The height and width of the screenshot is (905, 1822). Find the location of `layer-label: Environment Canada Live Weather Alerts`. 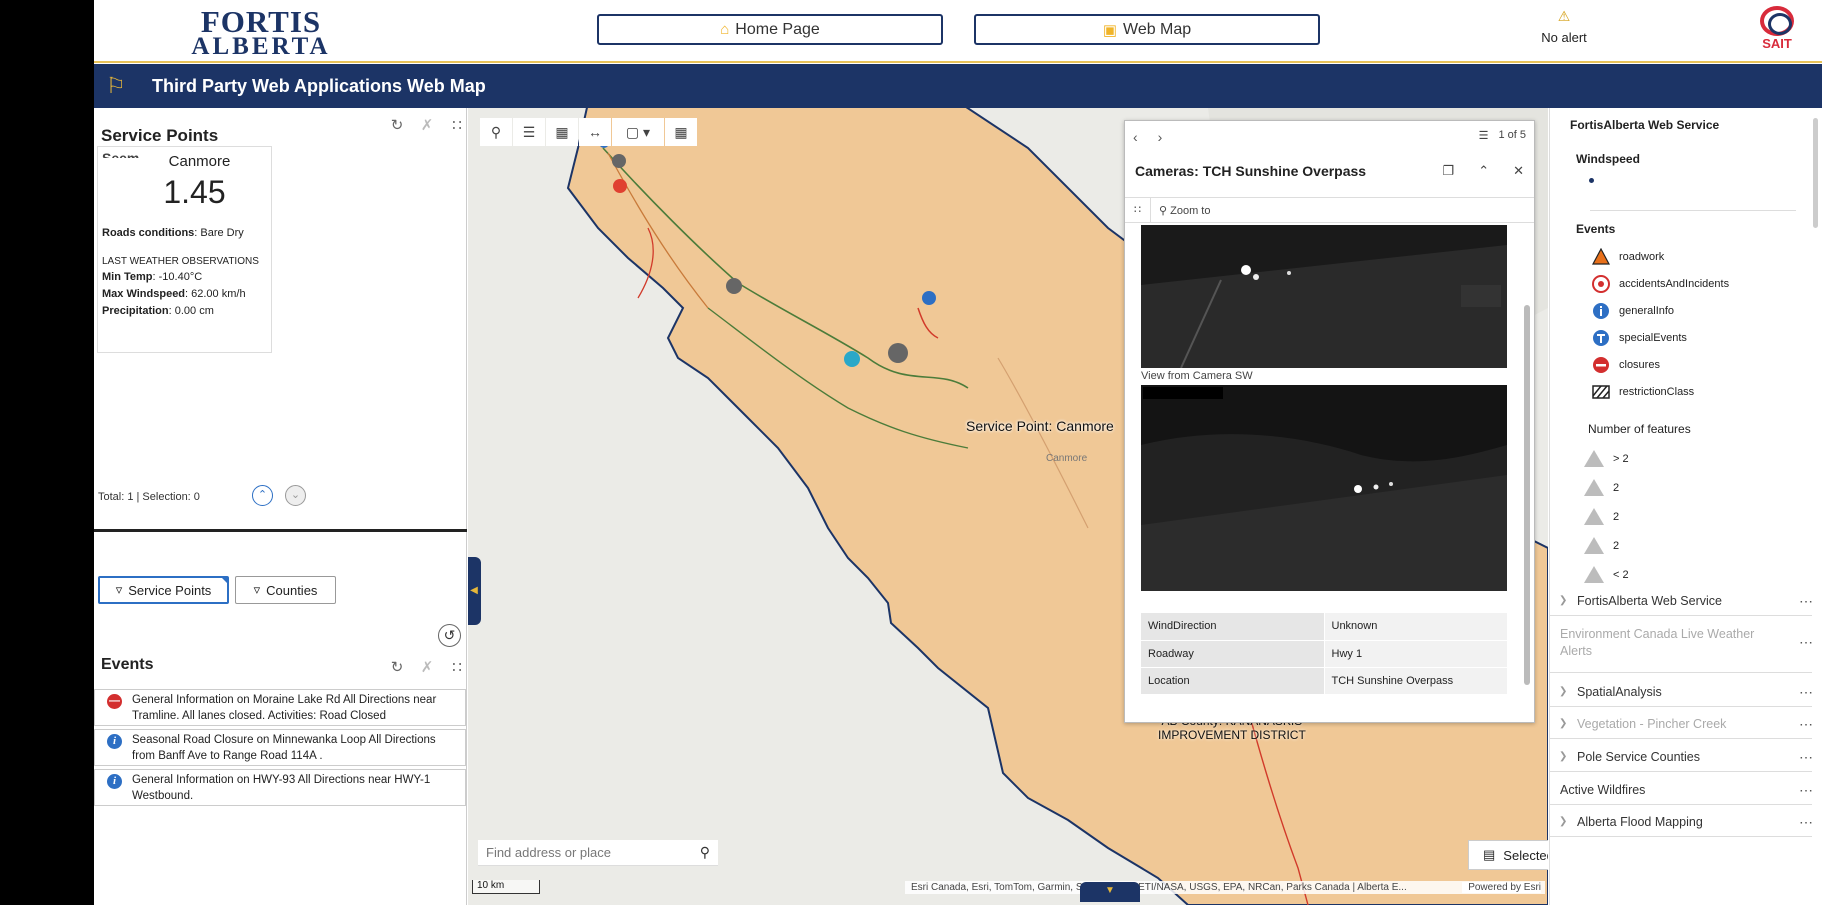

layer-label: Environment Canada Live Weather Alerts is located at coordinates (1657, 642).